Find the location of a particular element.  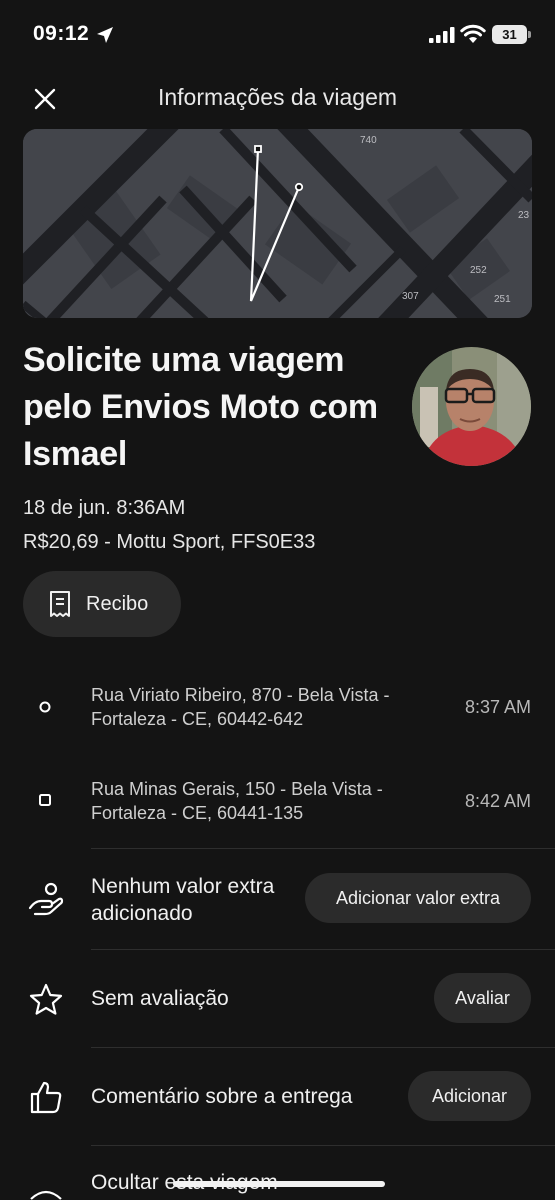

pickup-time: 8:37 AM is located at coordinates (497, 707).